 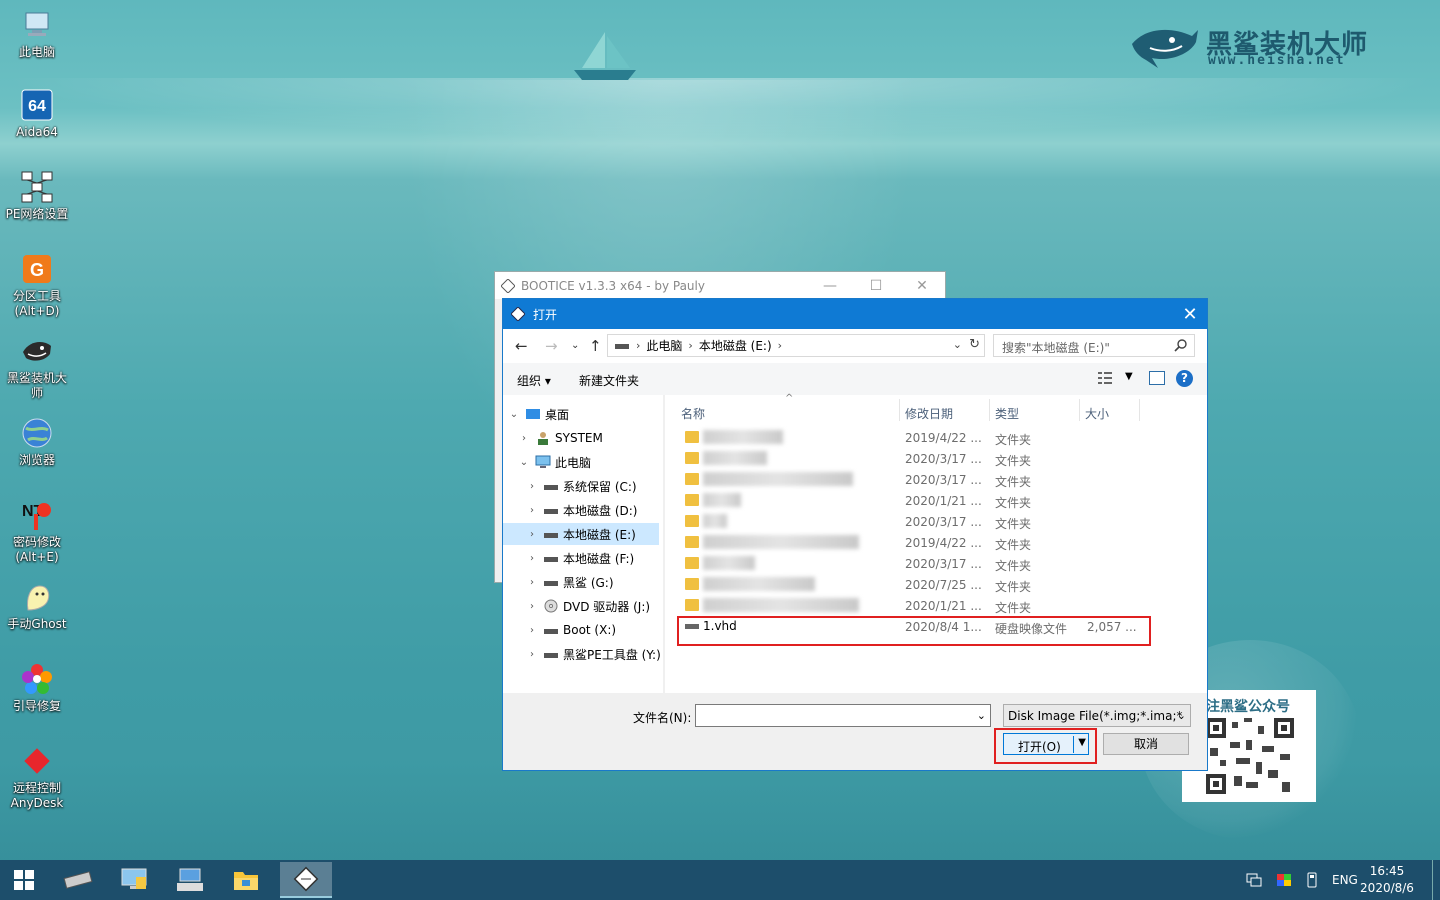 I want to click on desktop-icon-anydesk: 远程控制 AnyDesk, so click(x=37, y=777).